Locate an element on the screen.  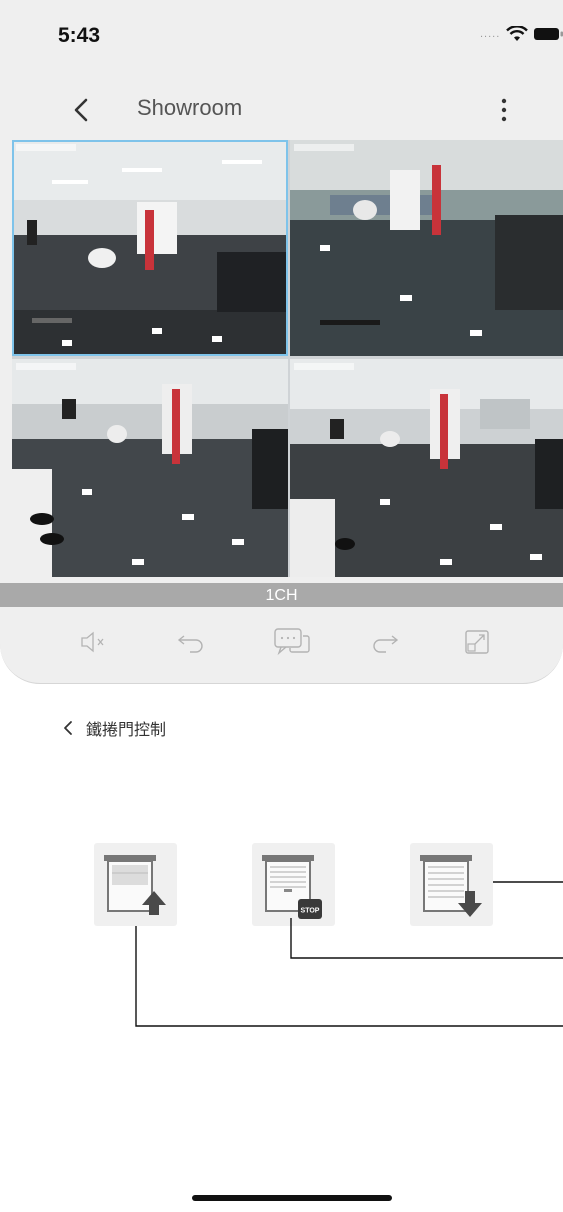
door-stop-button: STOP is located at coordinates (293, 884).